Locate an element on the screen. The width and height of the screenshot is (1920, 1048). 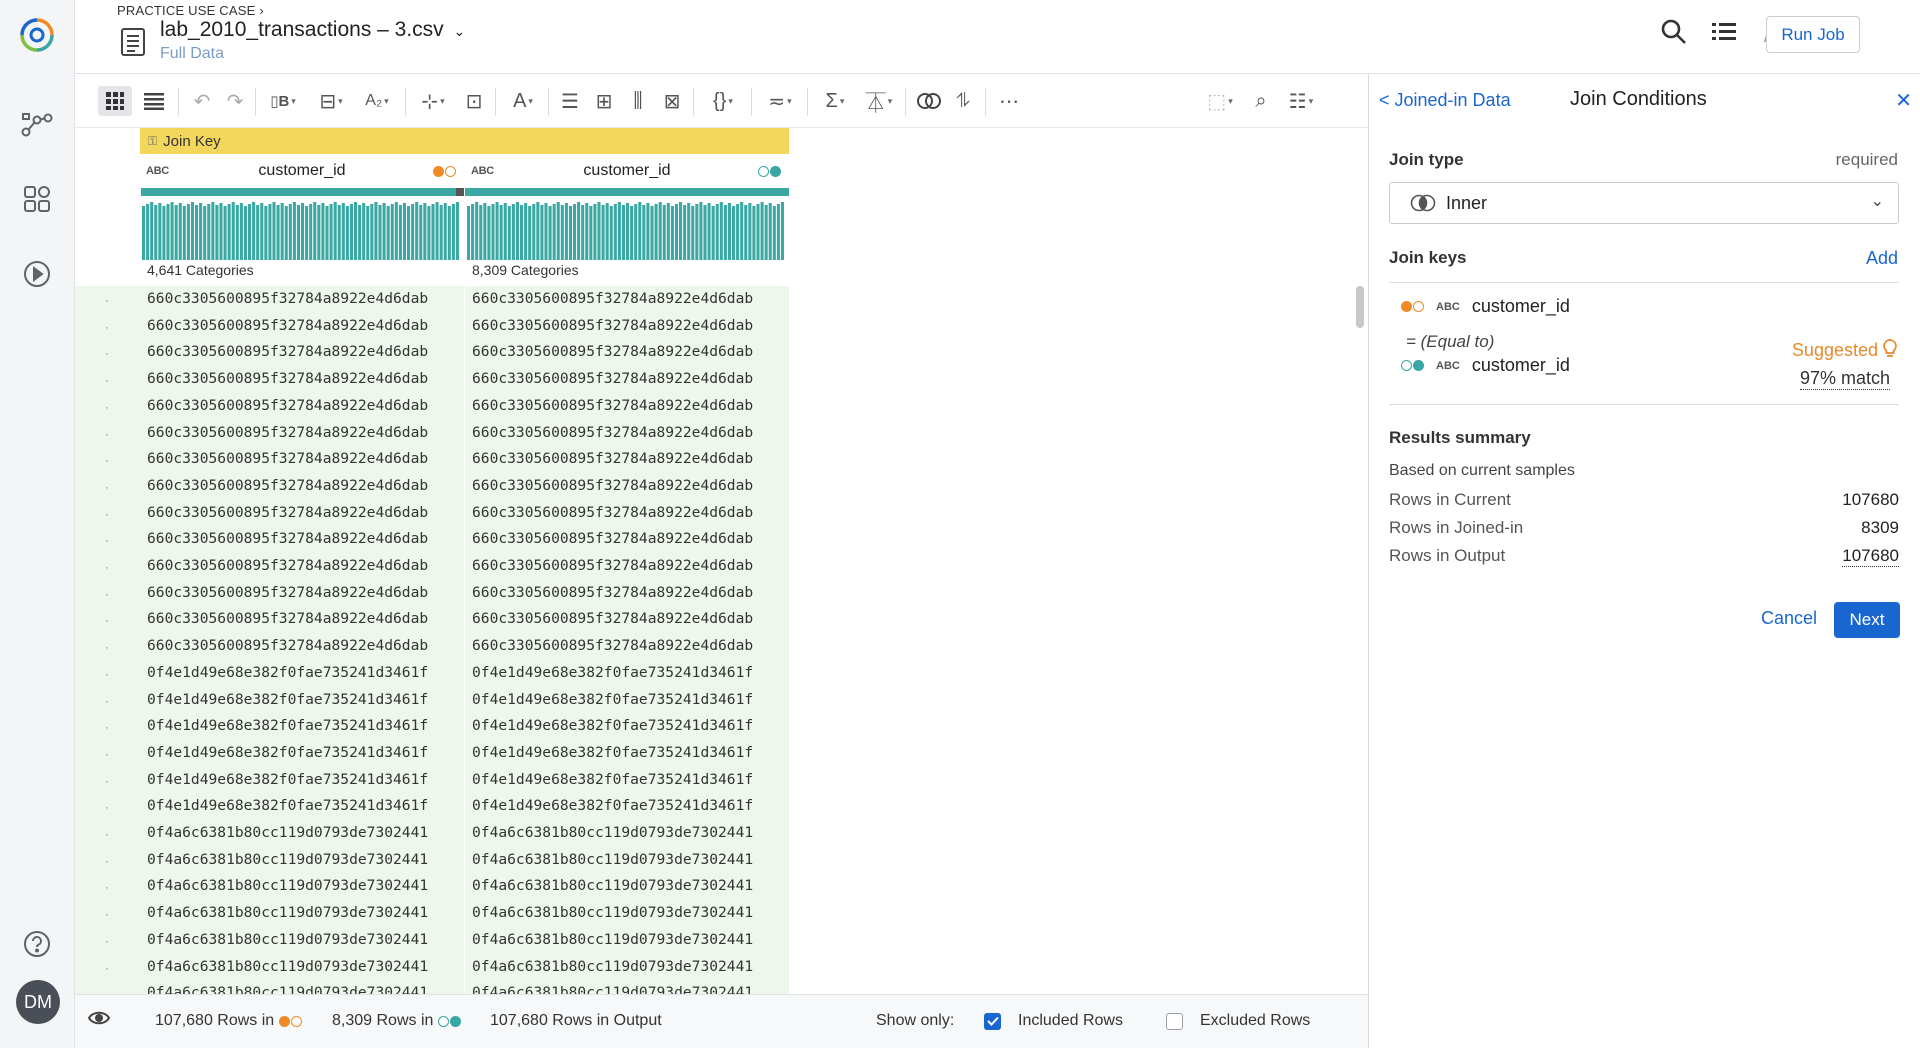
cancel-button: Cancel is located at coordinates (1789, 618).